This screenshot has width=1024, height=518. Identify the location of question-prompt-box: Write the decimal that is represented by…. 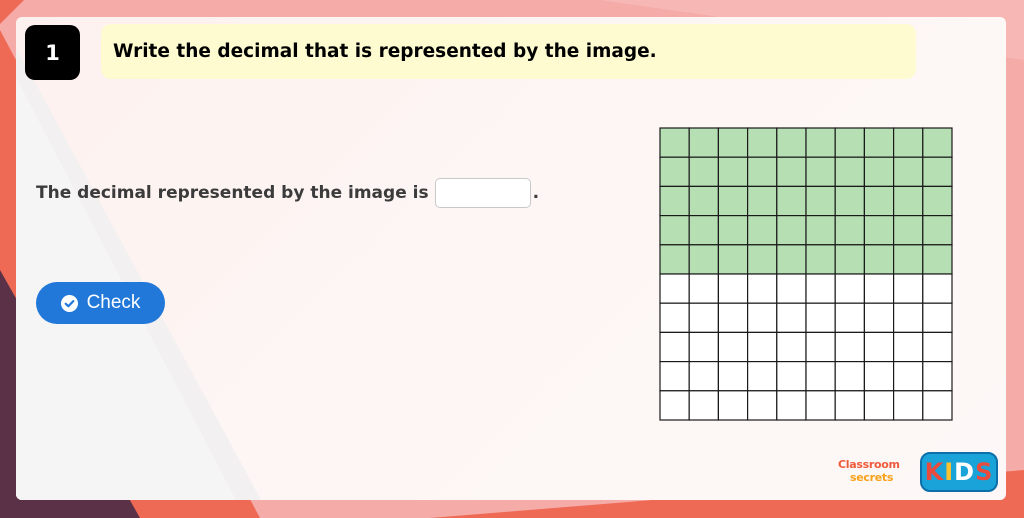
(508, 51).